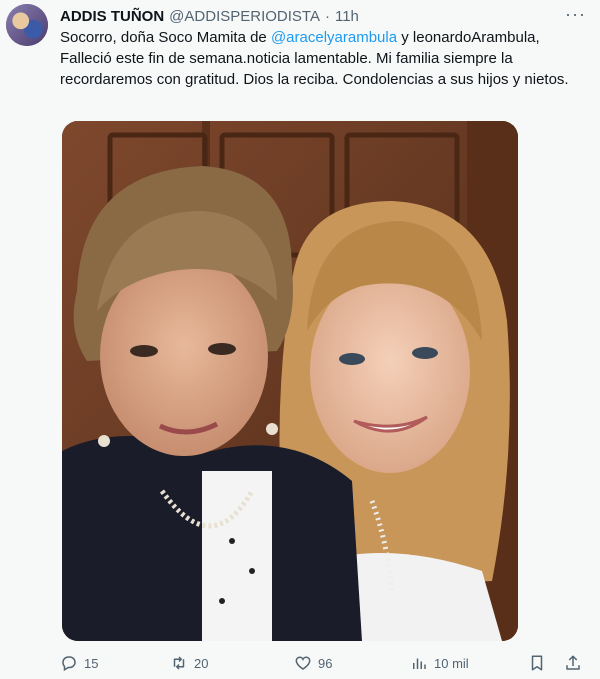  I want to click on like-count: 96, so click(325, 663).